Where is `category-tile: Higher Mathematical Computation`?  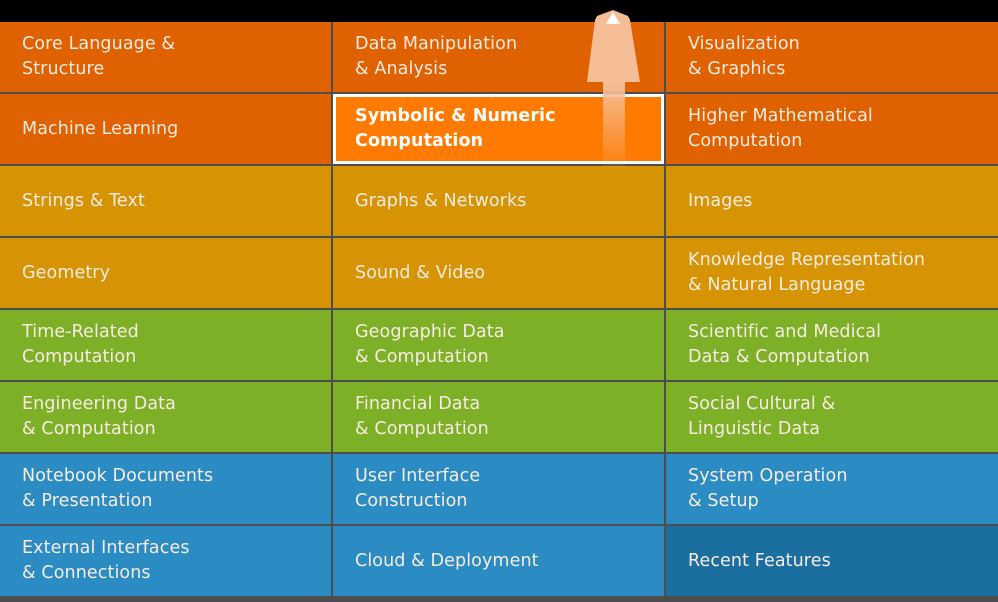
category-tile: Higher Mathematical Computation is located at coordinates (832, 129).